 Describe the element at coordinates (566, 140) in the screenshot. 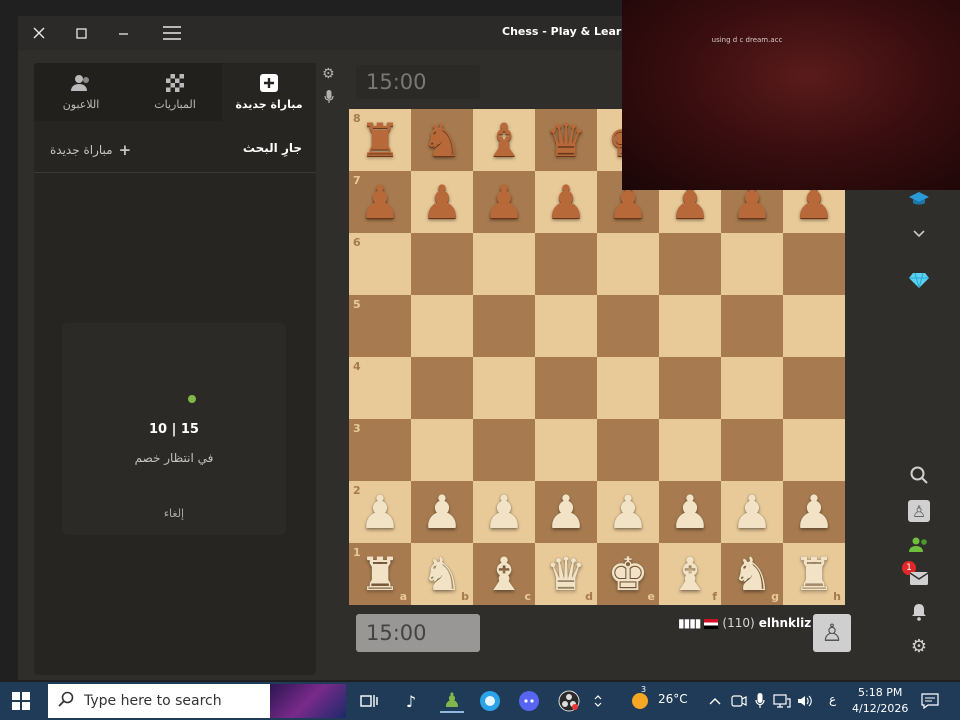

I see `square-d8: ♛` at that location.